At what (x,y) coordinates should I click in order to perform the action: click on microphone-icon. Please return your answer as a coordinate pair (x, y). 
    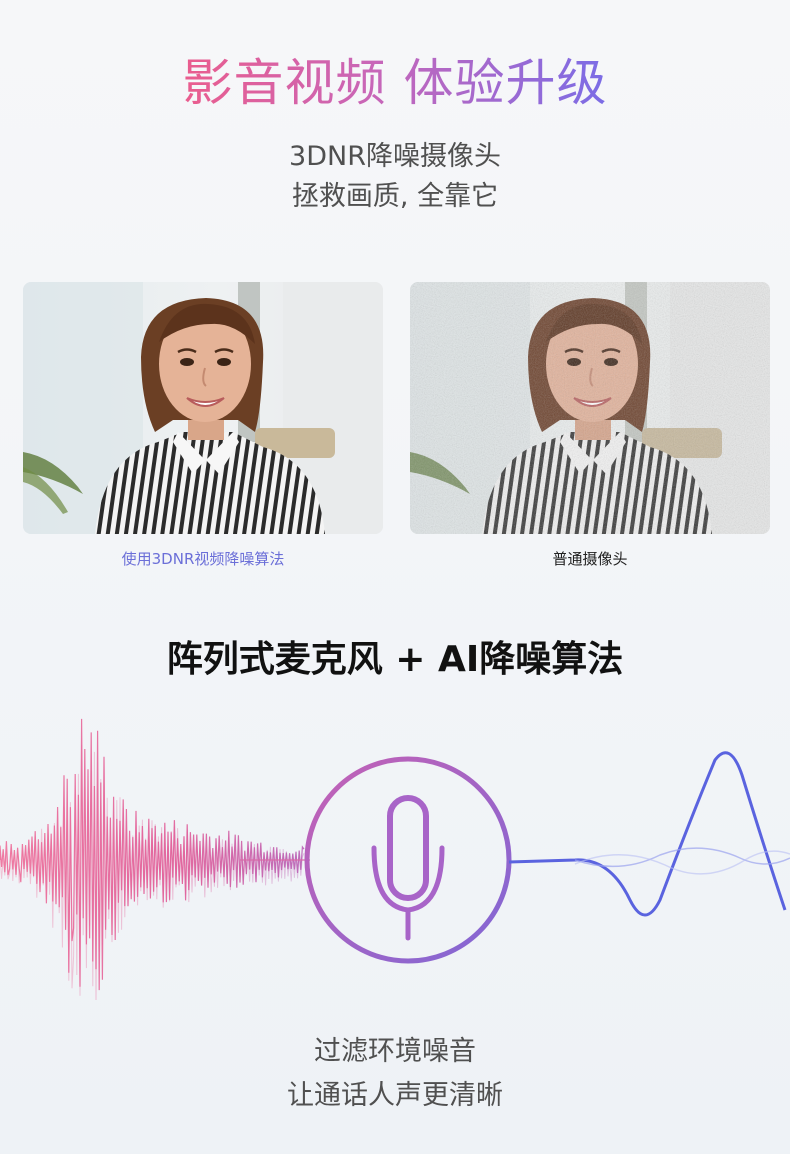
    Looking at the image, I should click on (408, 868).